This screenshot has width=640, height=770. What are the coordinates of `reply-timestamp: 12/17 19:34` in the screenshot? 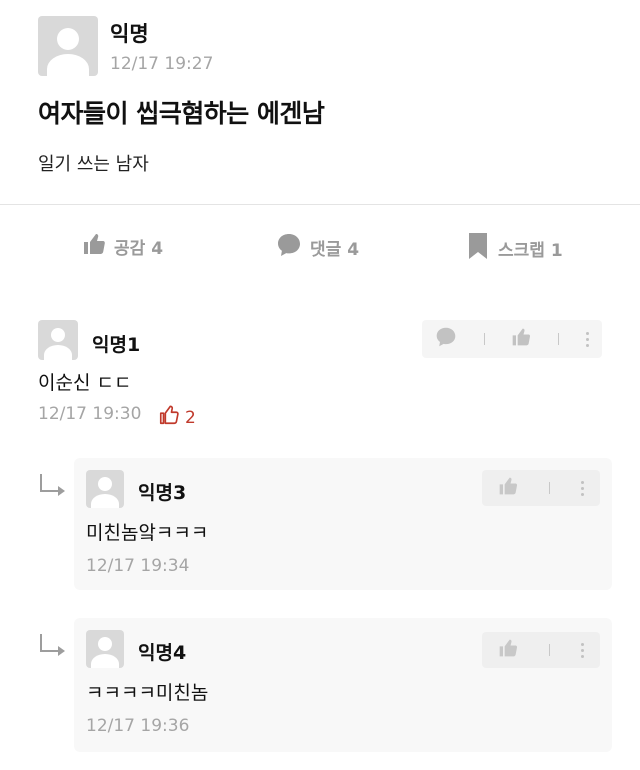 It's located at (138, 566).